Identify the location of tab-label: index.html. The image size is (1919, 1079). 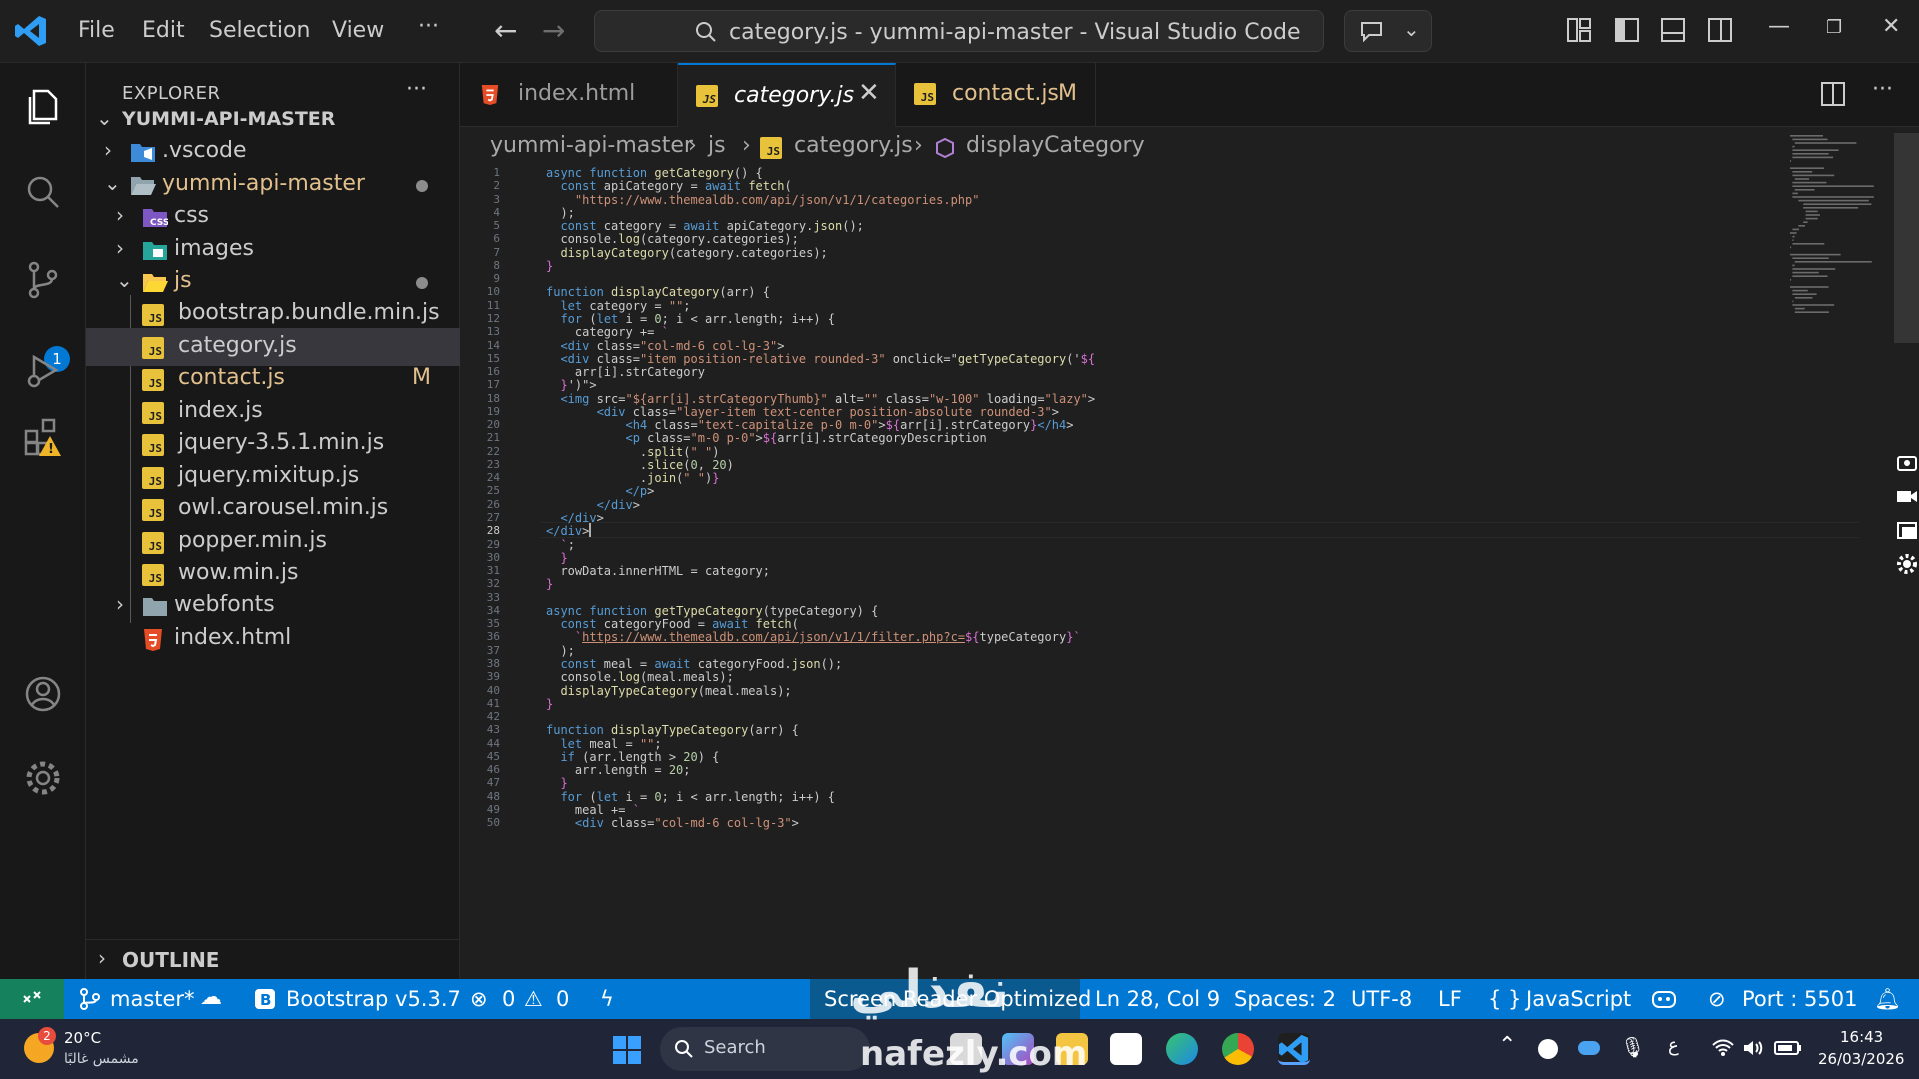
(577, 93).